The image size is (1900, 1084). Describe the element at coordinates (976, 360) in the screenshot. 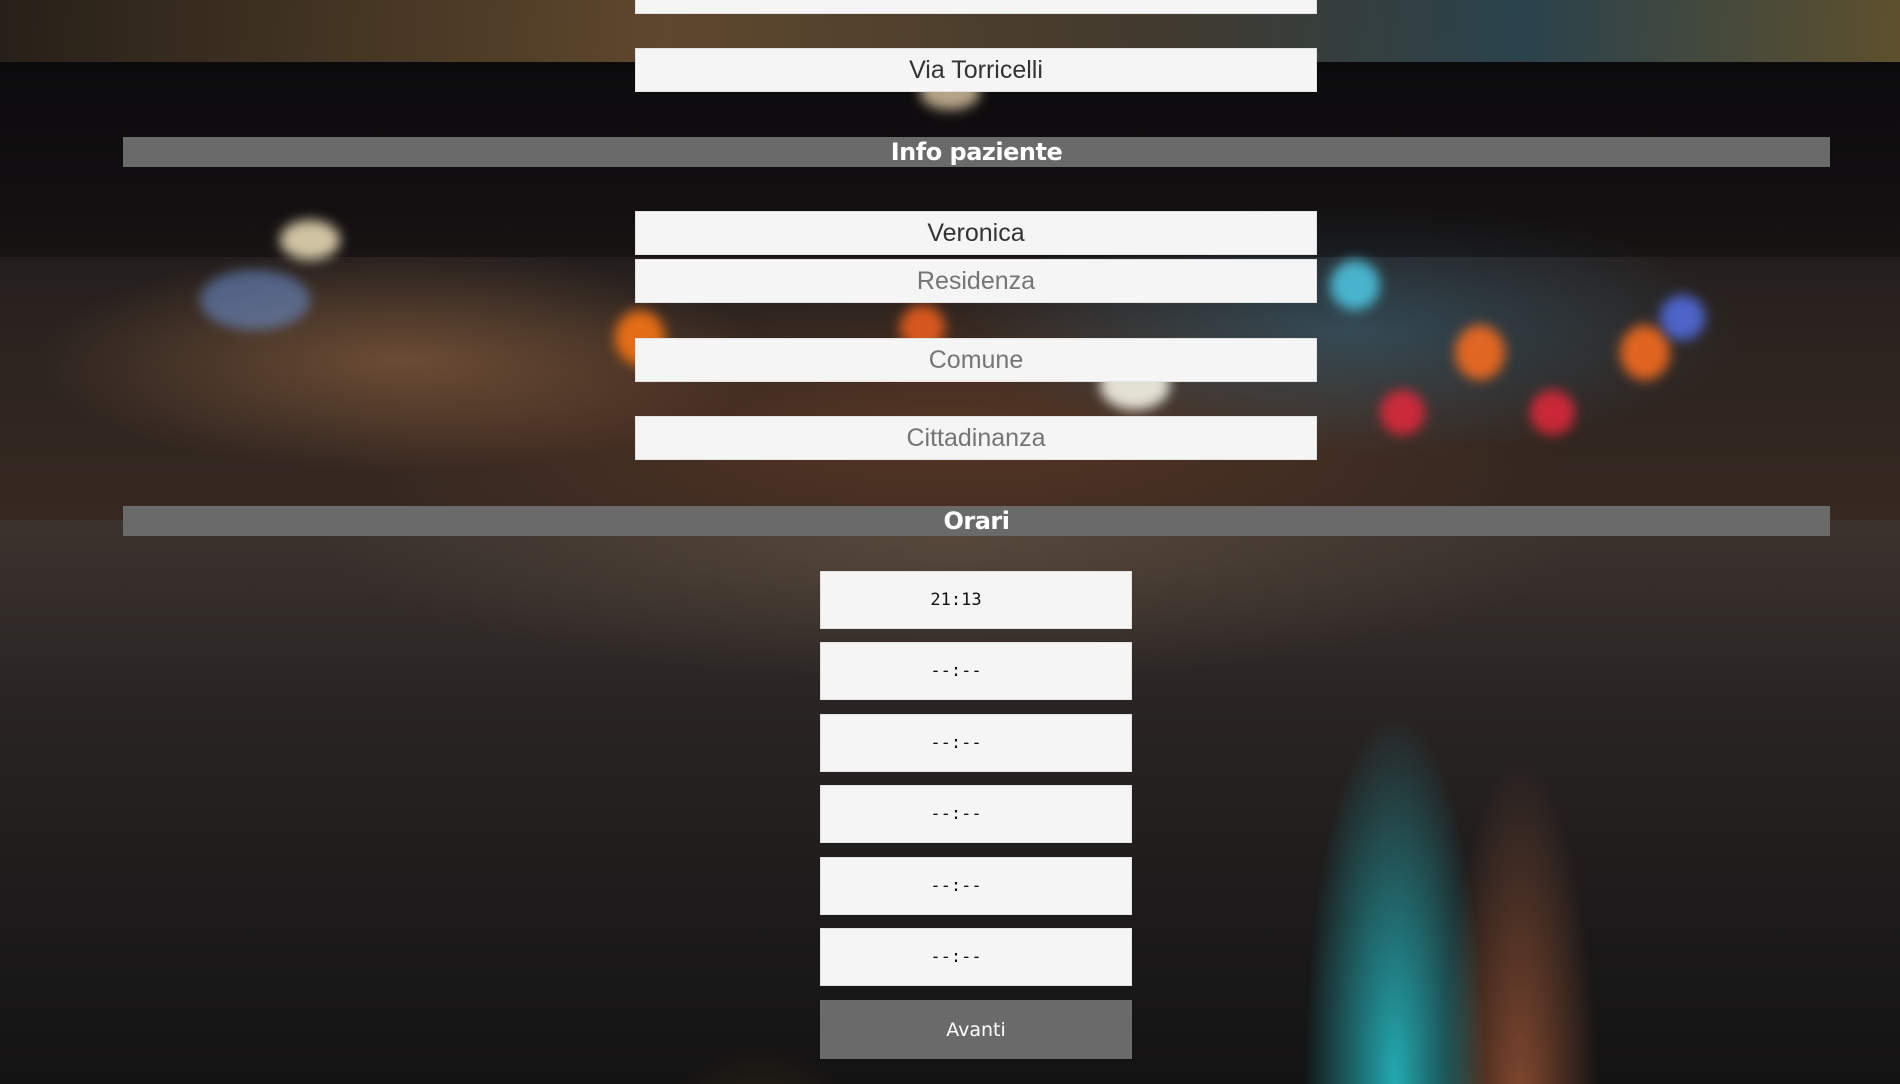

I see `comune-field` at that location.